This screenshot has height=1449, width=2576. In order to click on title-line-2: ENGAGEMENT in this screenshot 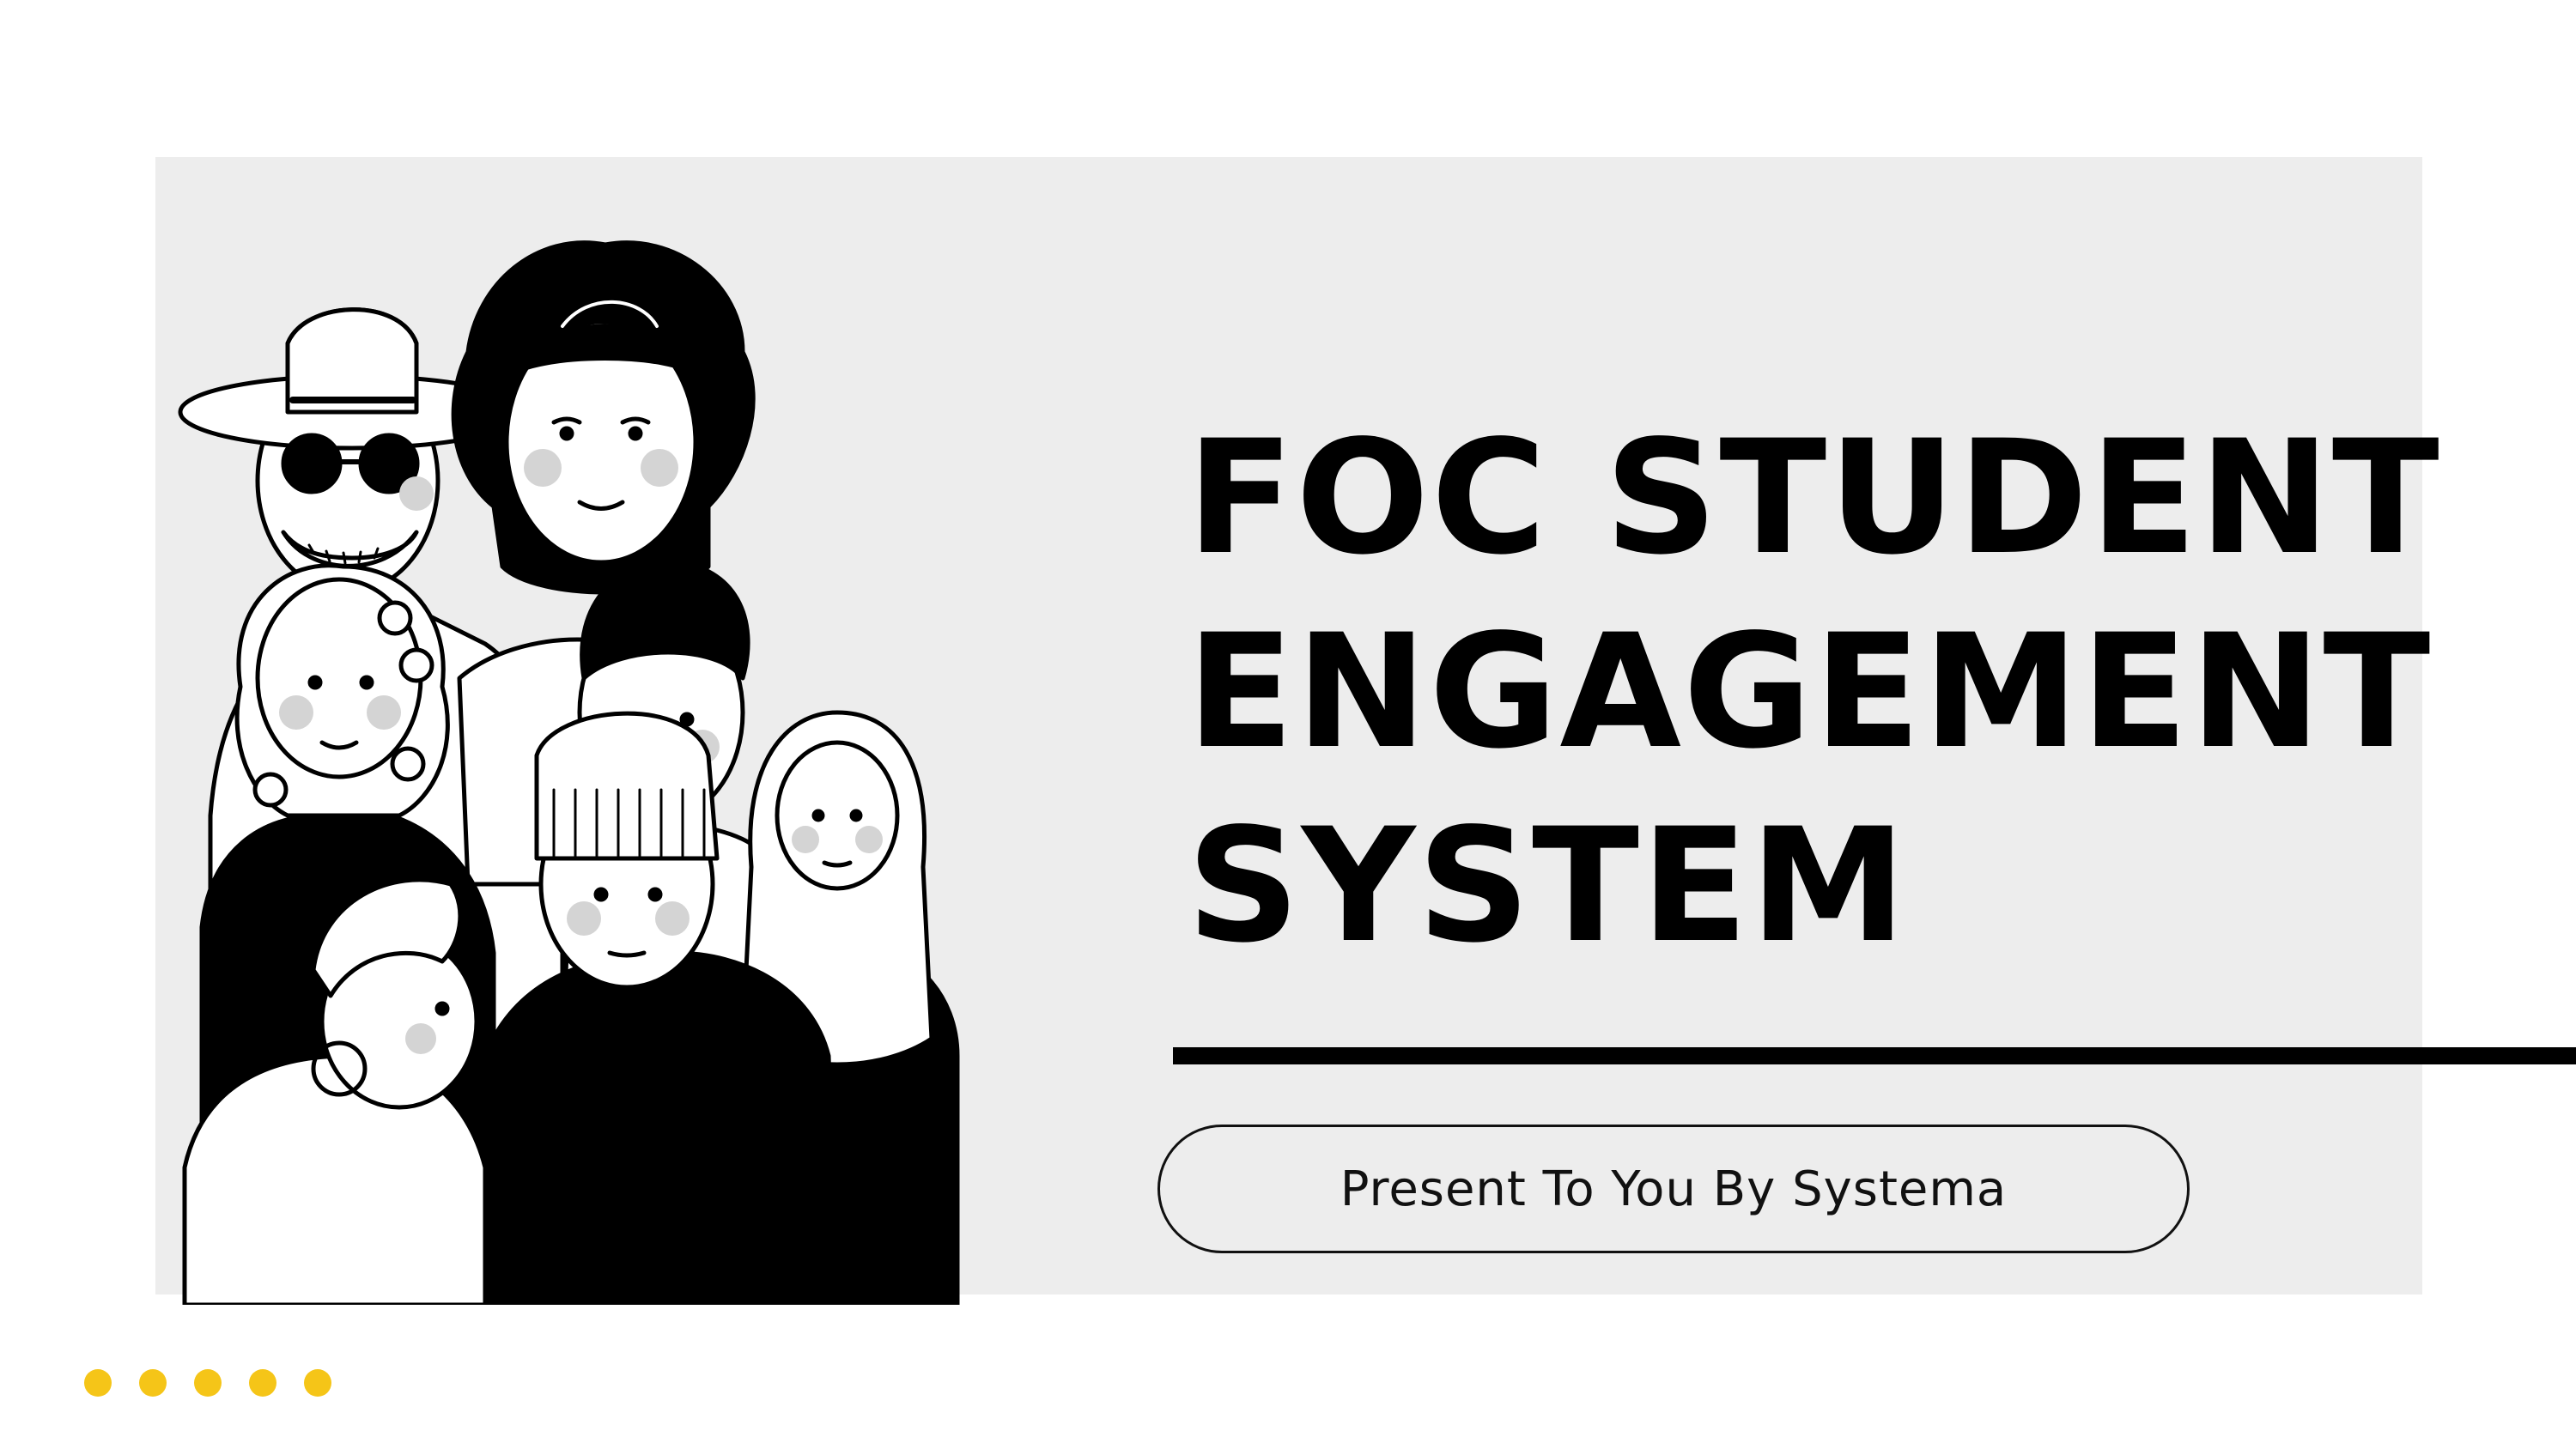, I will do `click(1810, 692)`.